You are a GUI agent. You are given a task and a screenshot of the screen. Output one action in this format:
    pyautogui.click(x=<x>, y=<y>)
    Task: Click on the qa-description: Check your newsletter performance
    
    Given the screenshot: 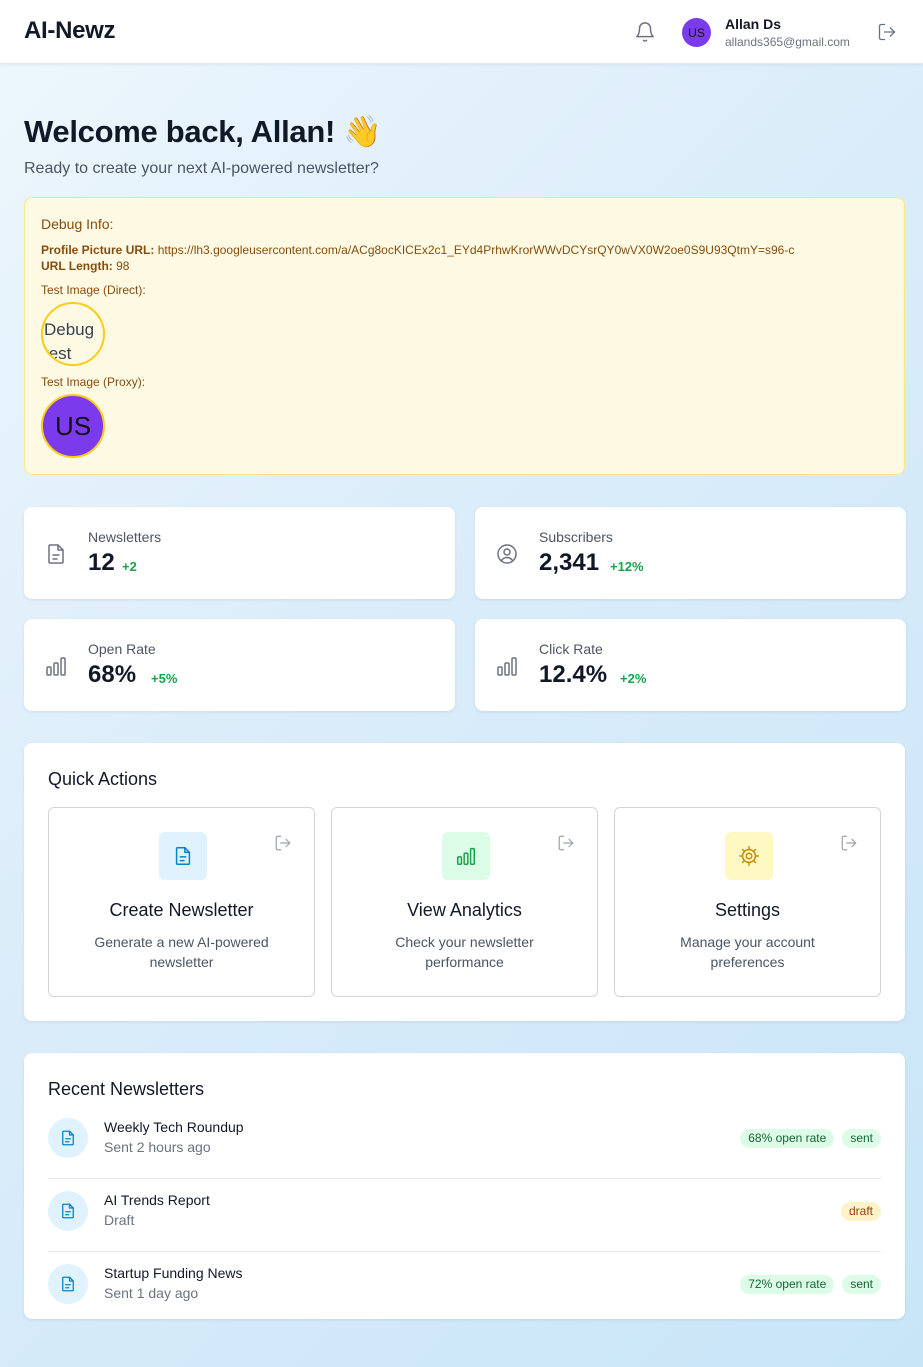 What is the action you would take?
    pyautogui.click(x=464, y=952)
    